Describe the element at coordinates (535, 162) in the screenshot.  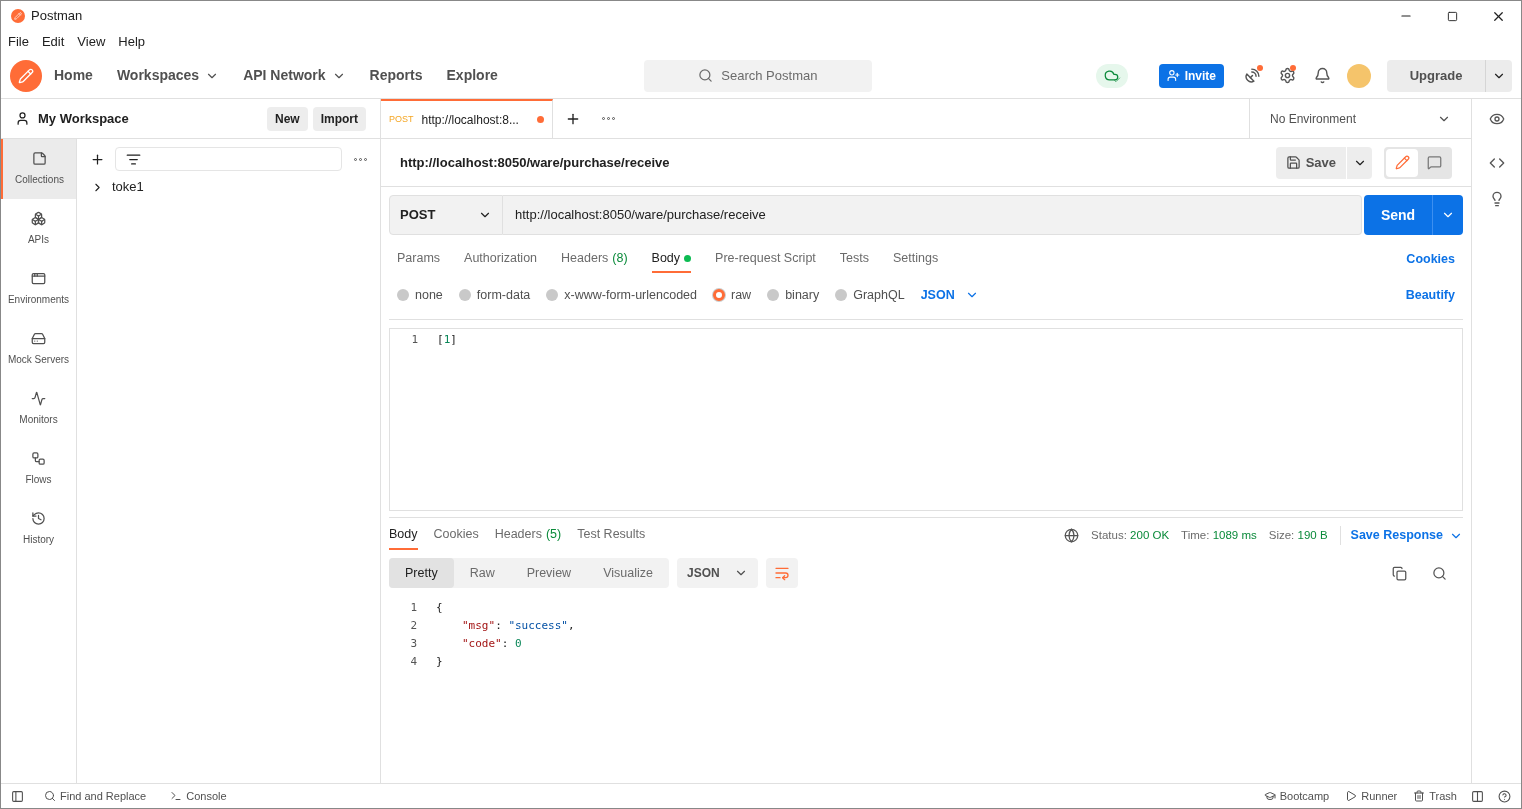
I see `request-title: http://localhost:8050/ware/purchase/receive` at that location.